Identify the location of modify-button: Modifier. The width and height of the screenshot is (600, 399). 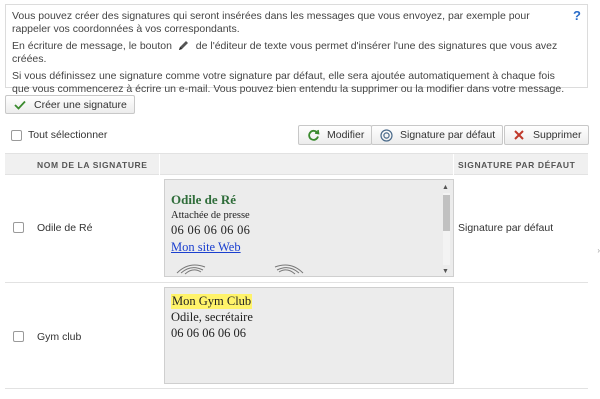
(335, 135).